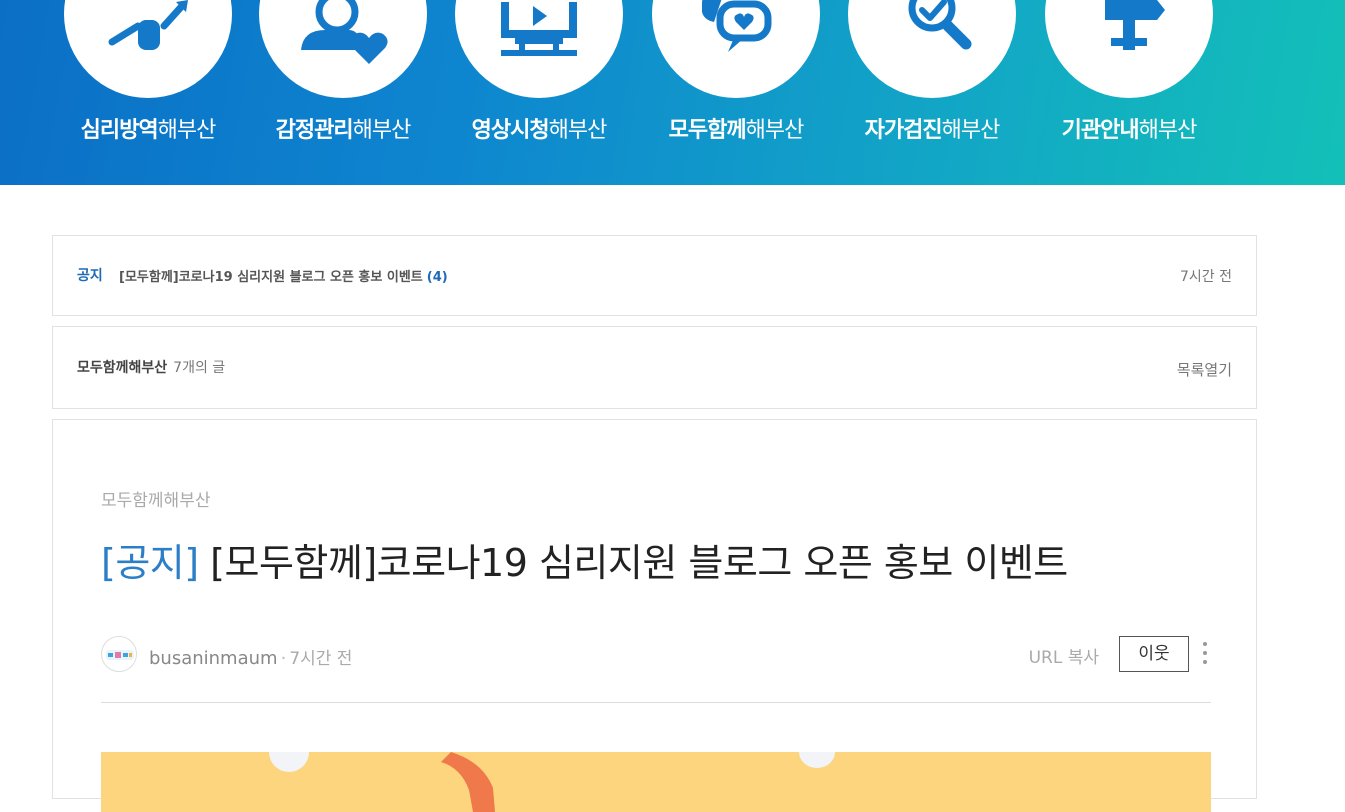 The height and width of the screenshot is (812, 1345). Describe the element at coordinates (1205, 654) in the screenshot. I see `more-options-icon` at that location.